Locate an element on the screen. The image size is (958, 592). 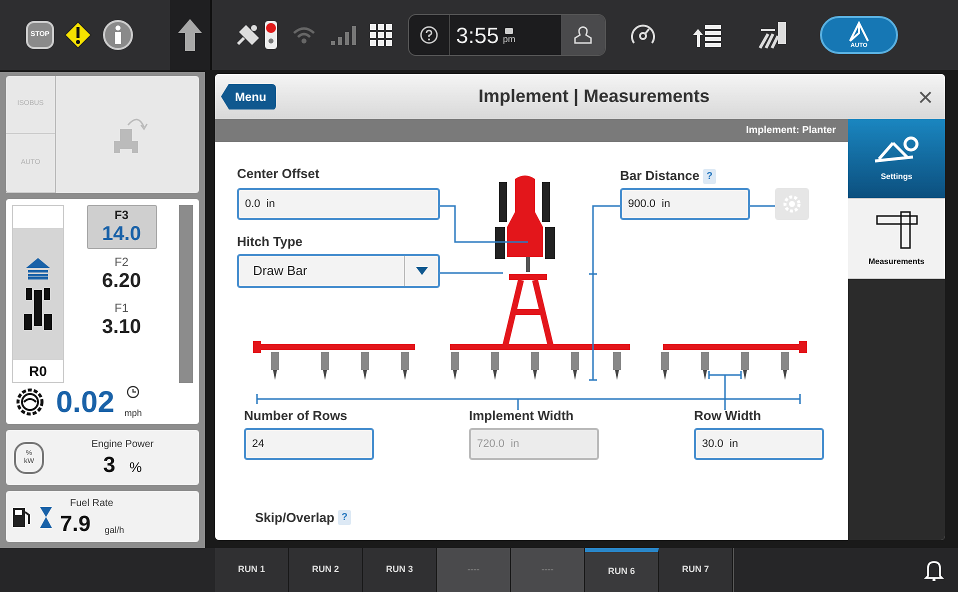
help-icon is located at coordinates (429, 35).